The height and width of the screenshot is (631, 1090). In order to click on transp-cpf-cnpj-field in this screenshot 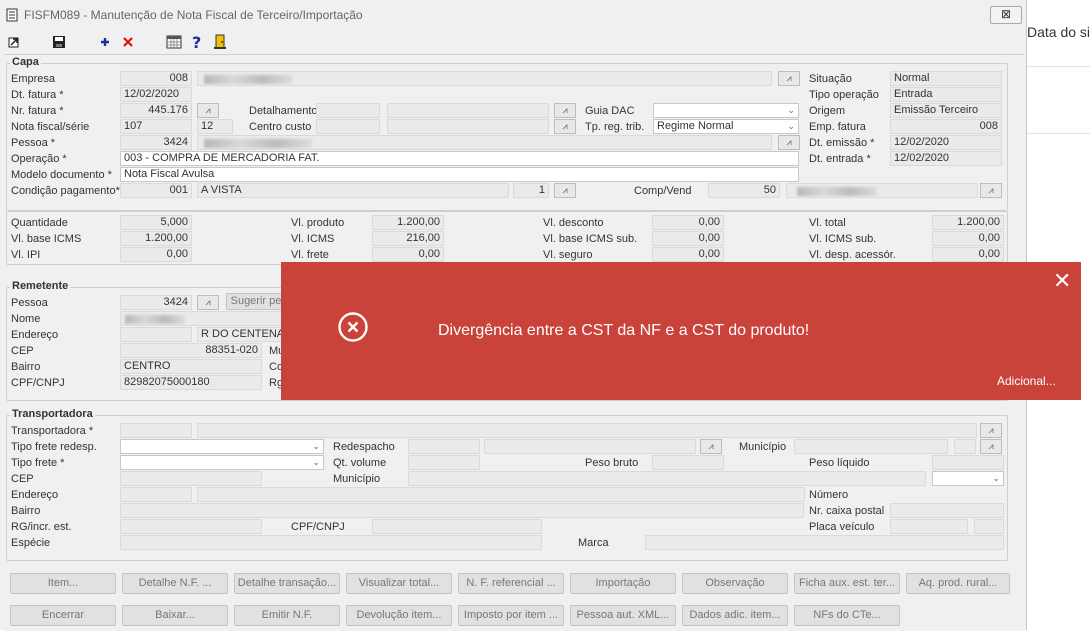, I will do `click(457, 526)`.